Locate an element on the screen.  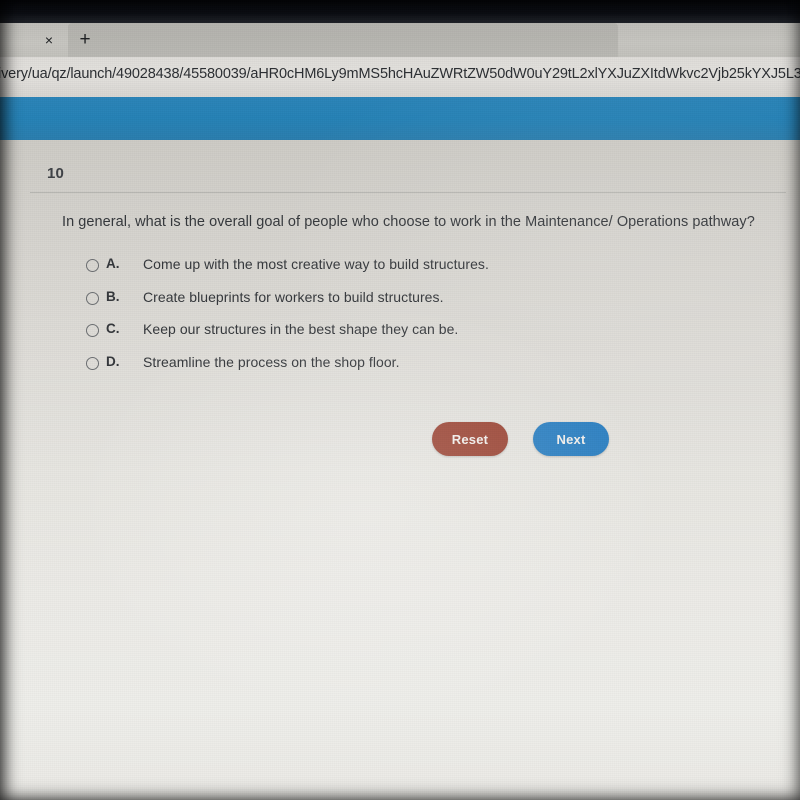
answer-choice-letter: C. is located at coordinates (113, 328).